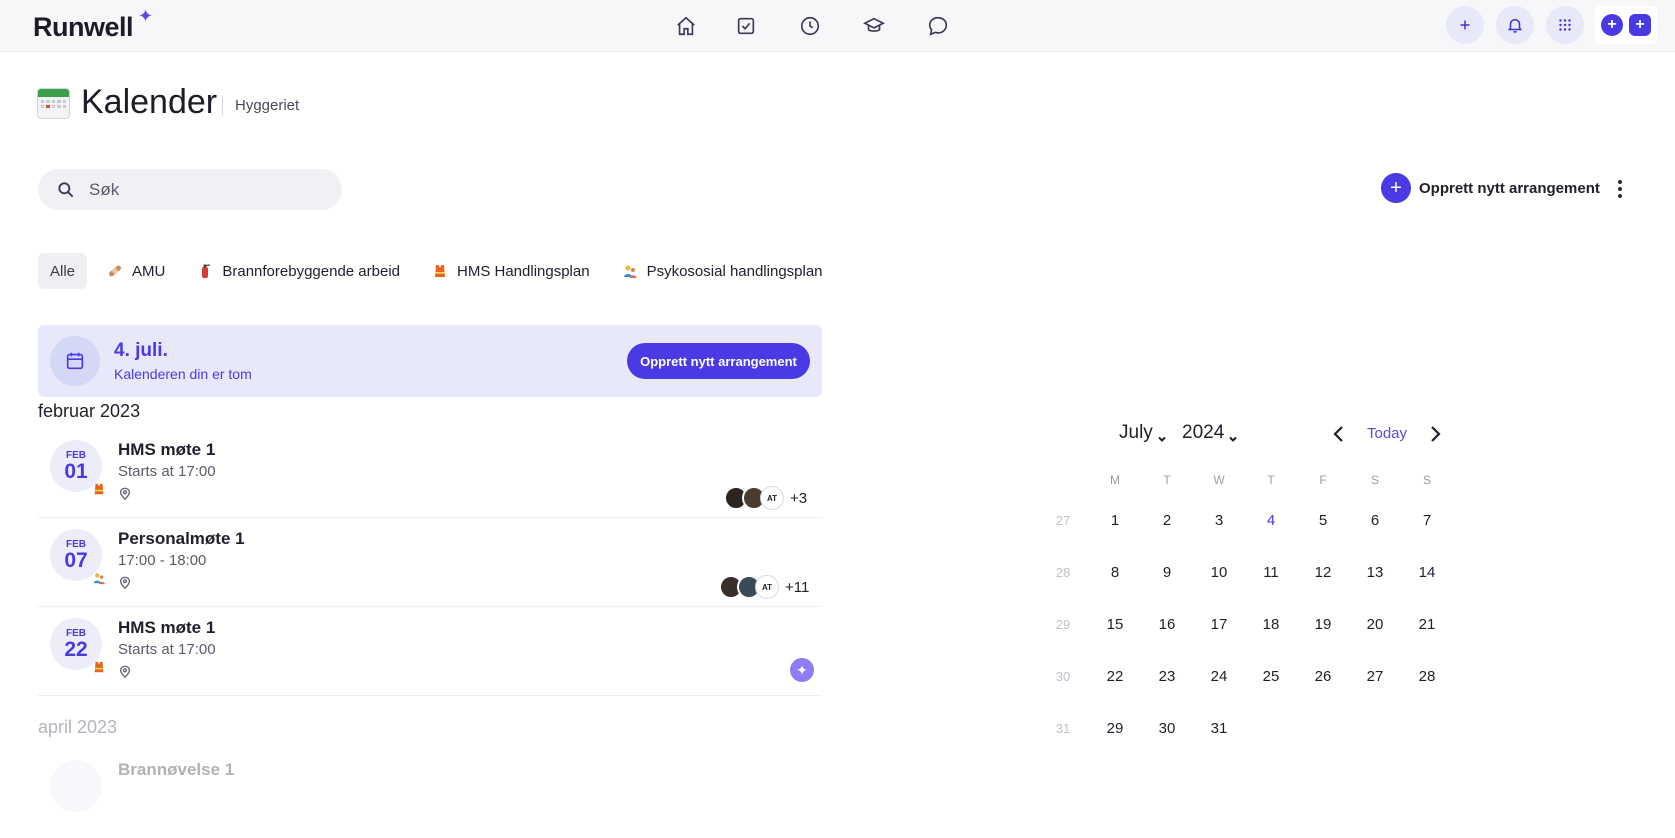 The image size is (1675, 838). I want to click on previous-month-icon, so click(1339, 434).